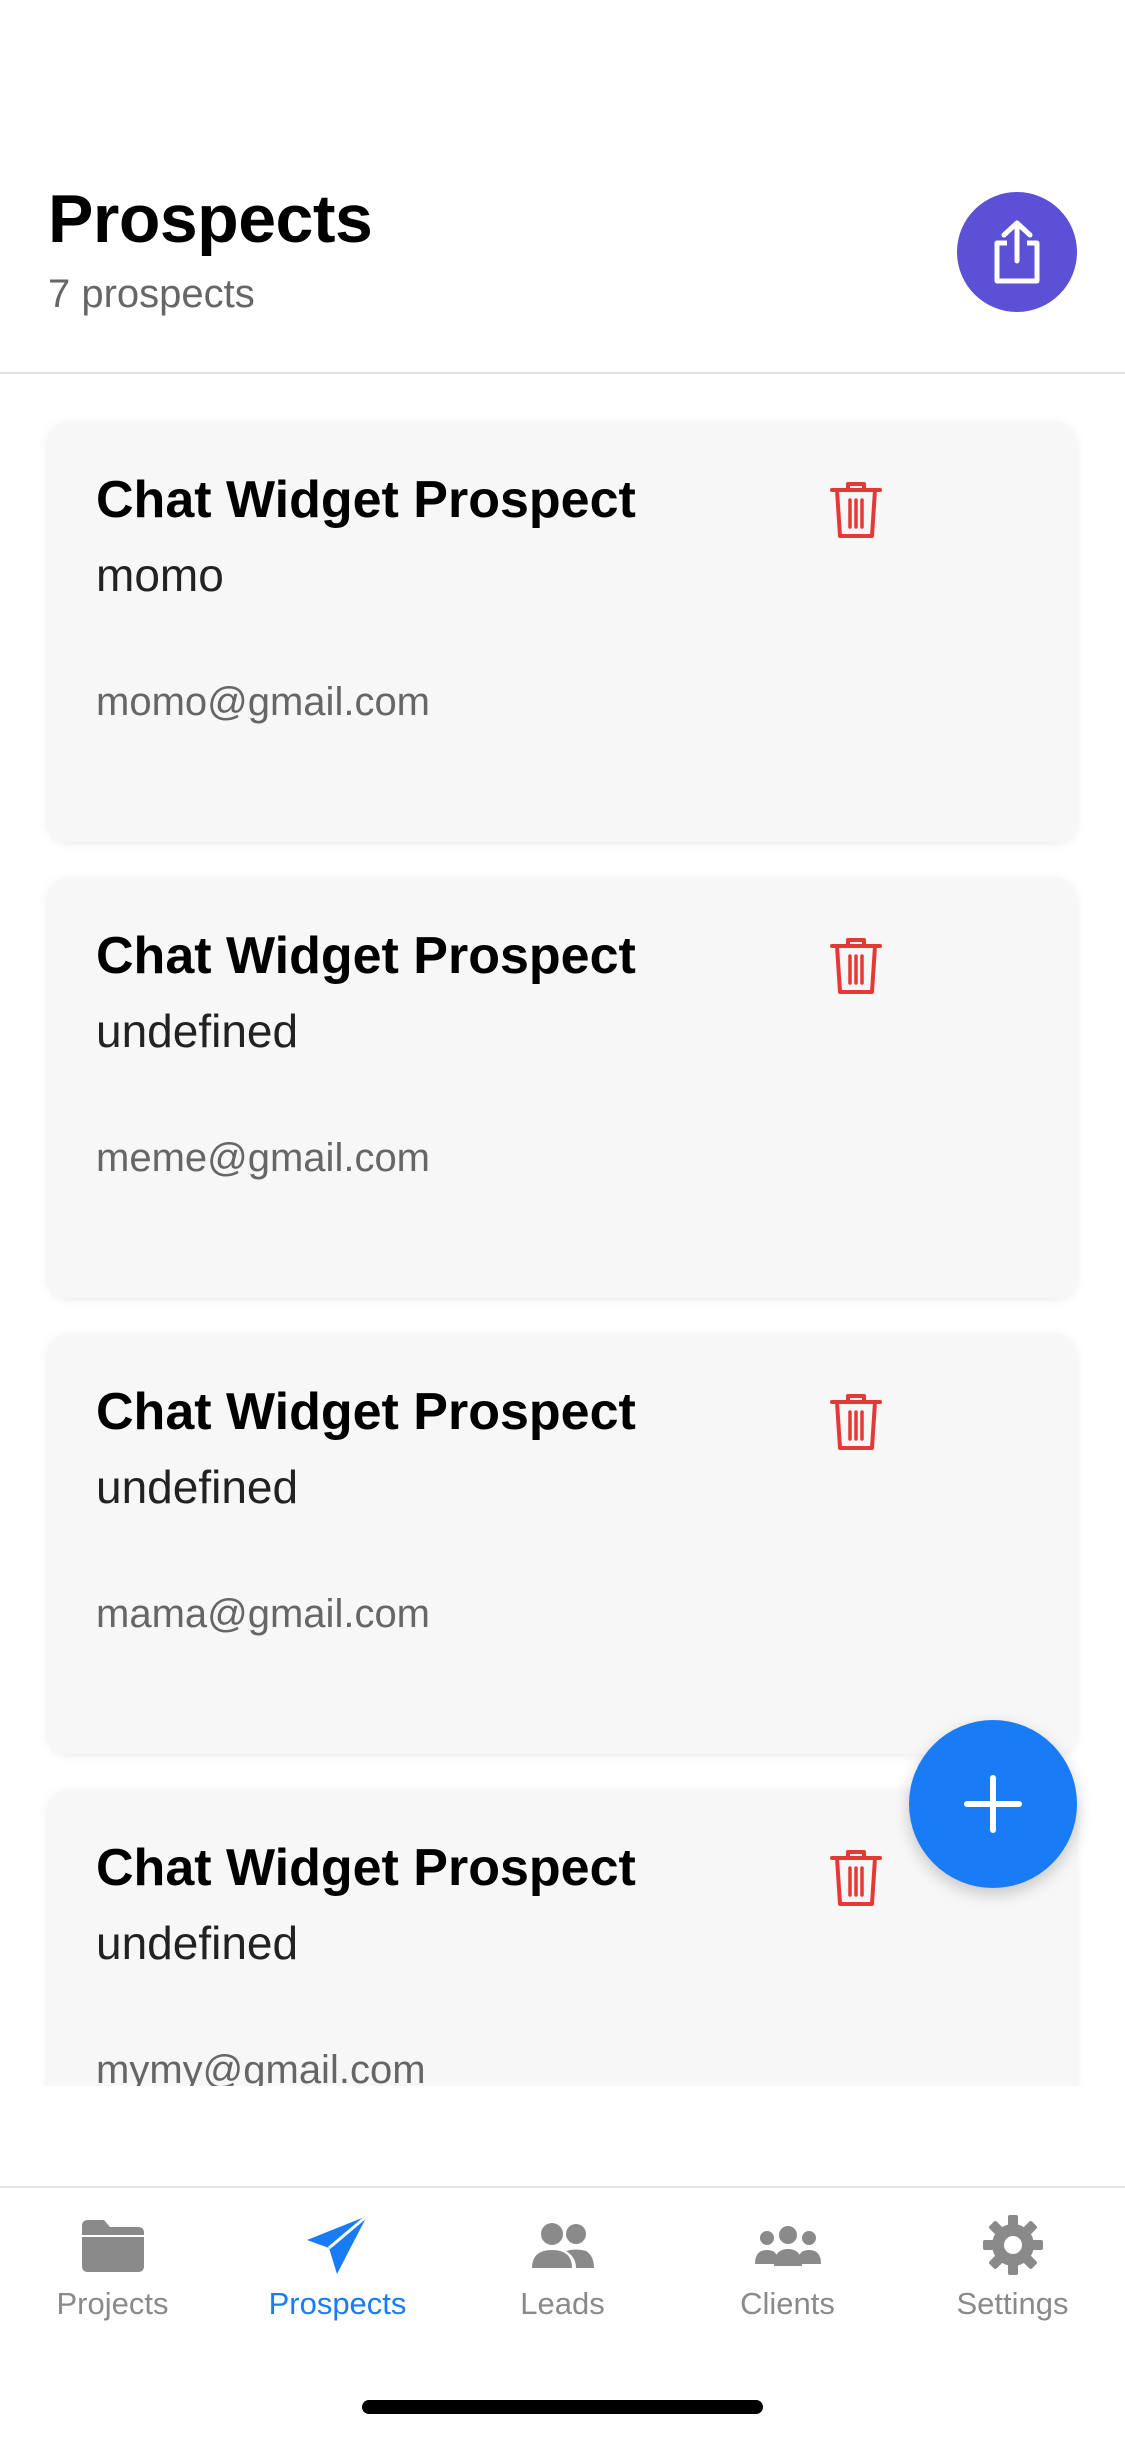  What do you see at coordinates (562, 2274) in the screenshot?
I see `tab-leads: Leads` at bounding box center [562, 2274].